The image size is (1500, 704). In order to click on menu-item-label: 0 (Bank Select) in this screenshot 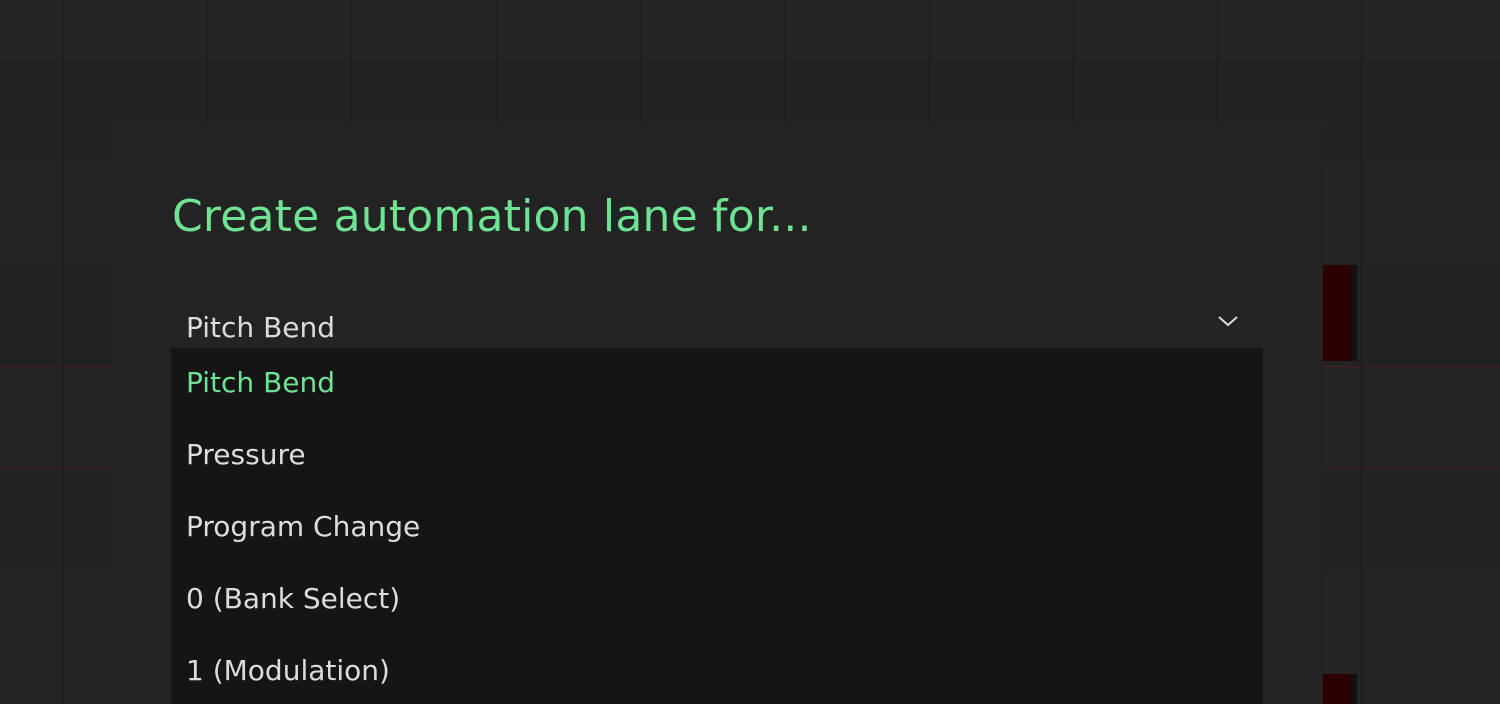, I will do `click(293, 598)`.